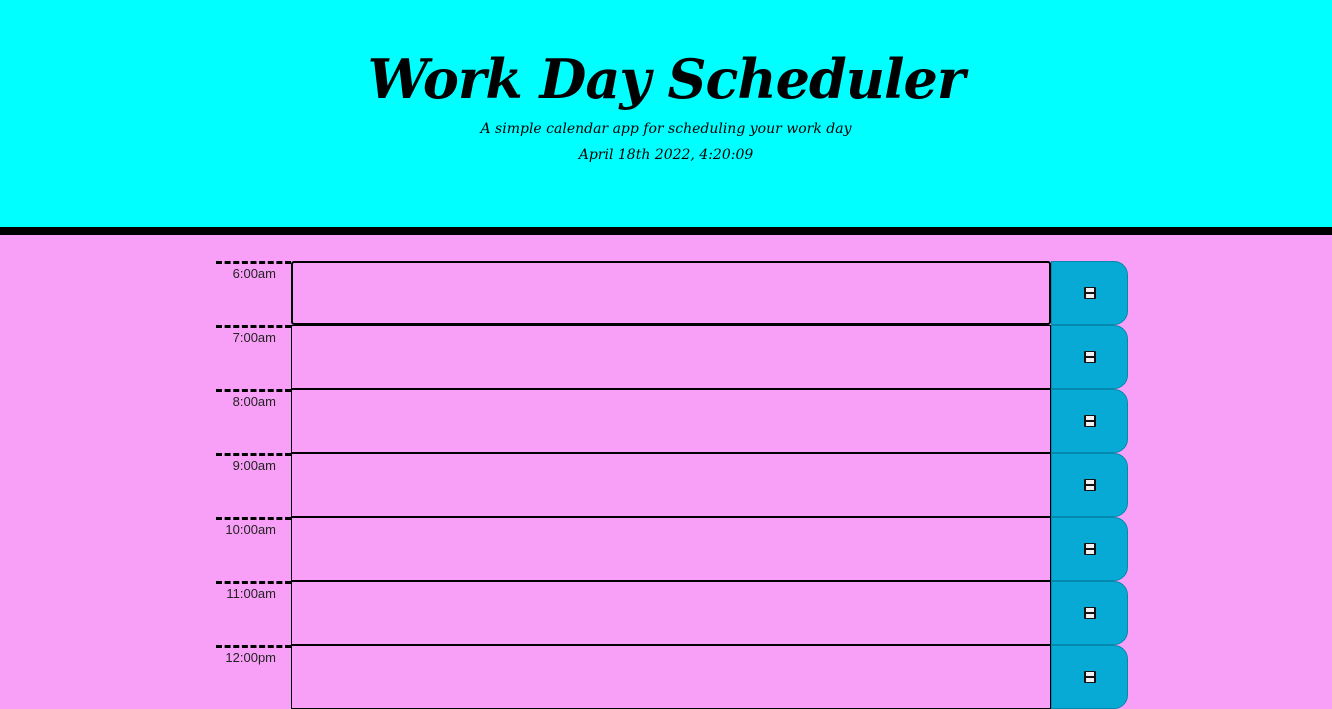  What do you see at coordinates (253, 549) in the screenshot?
I see `hour-label: 10:00am` at bounding box center [253, 549].